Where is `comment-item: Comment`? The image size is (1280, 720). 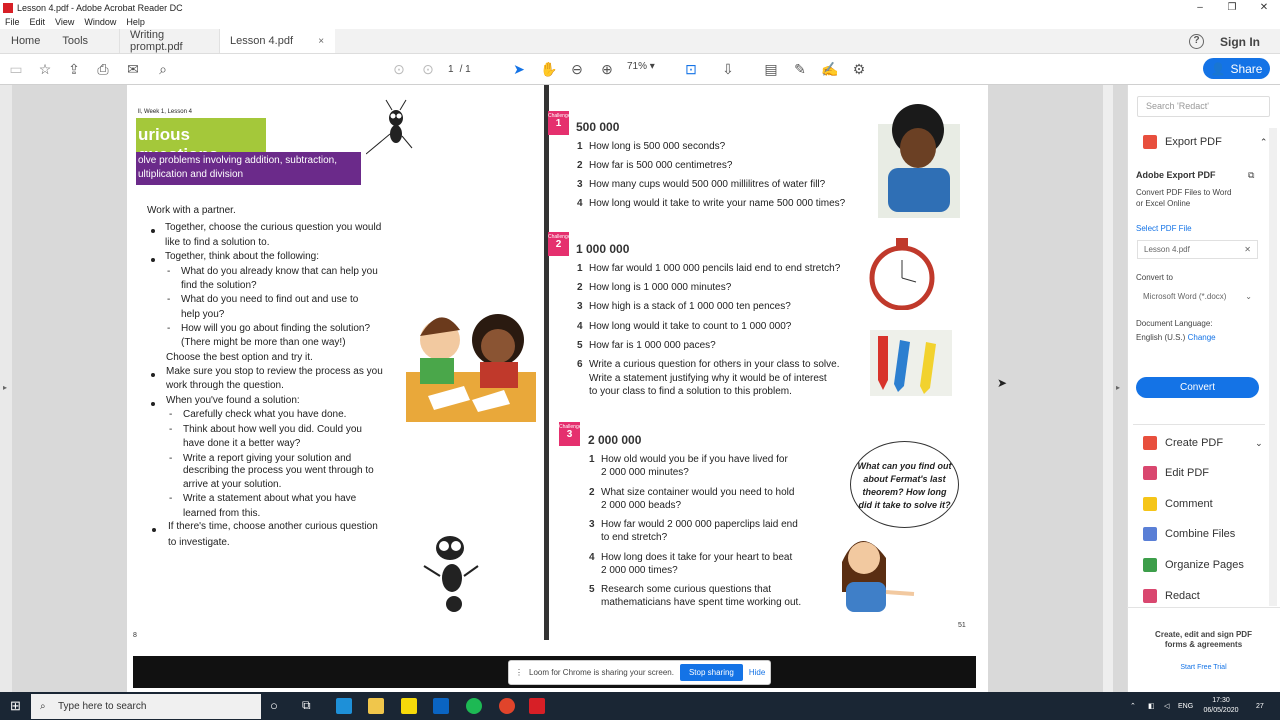 comment-item: Comment is located at coordinates (1178, 504).